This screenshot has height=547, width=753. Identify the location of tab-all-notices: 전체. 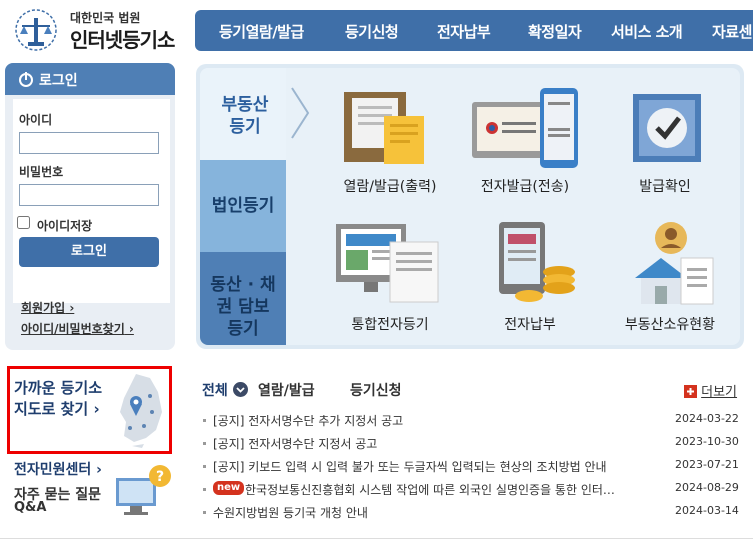
(225, 390).